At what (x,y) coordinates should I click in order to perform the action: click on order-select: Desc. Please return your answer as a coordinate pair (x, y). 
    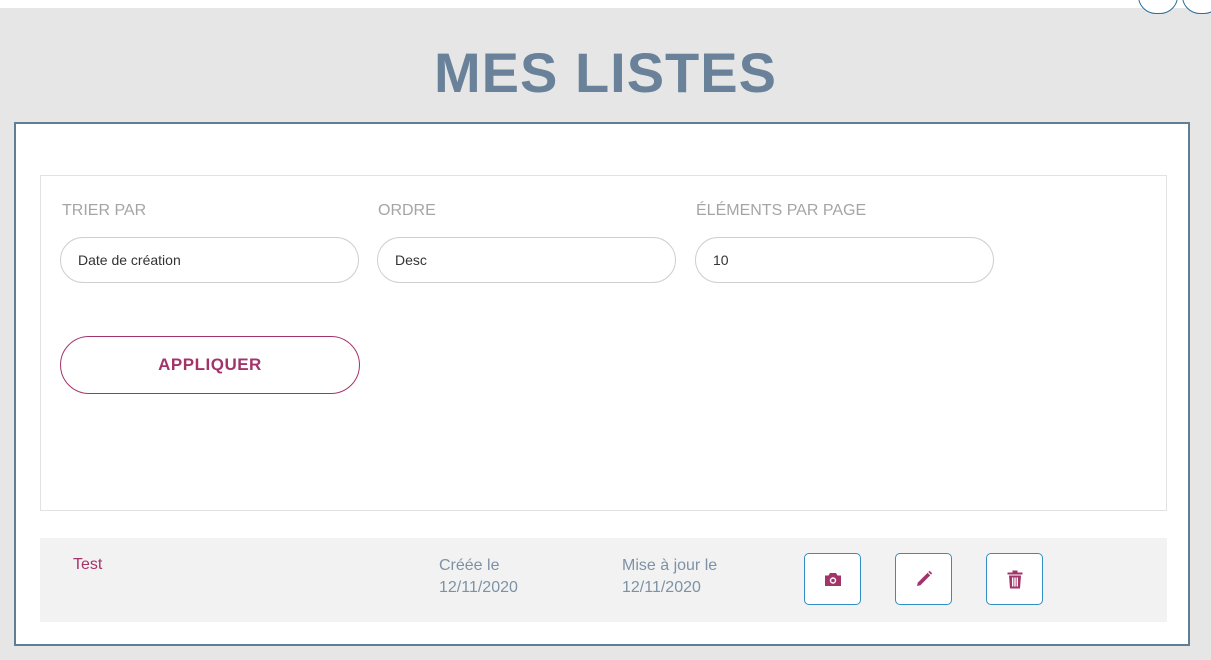
    Looking at the image, I should click on (526, 260).